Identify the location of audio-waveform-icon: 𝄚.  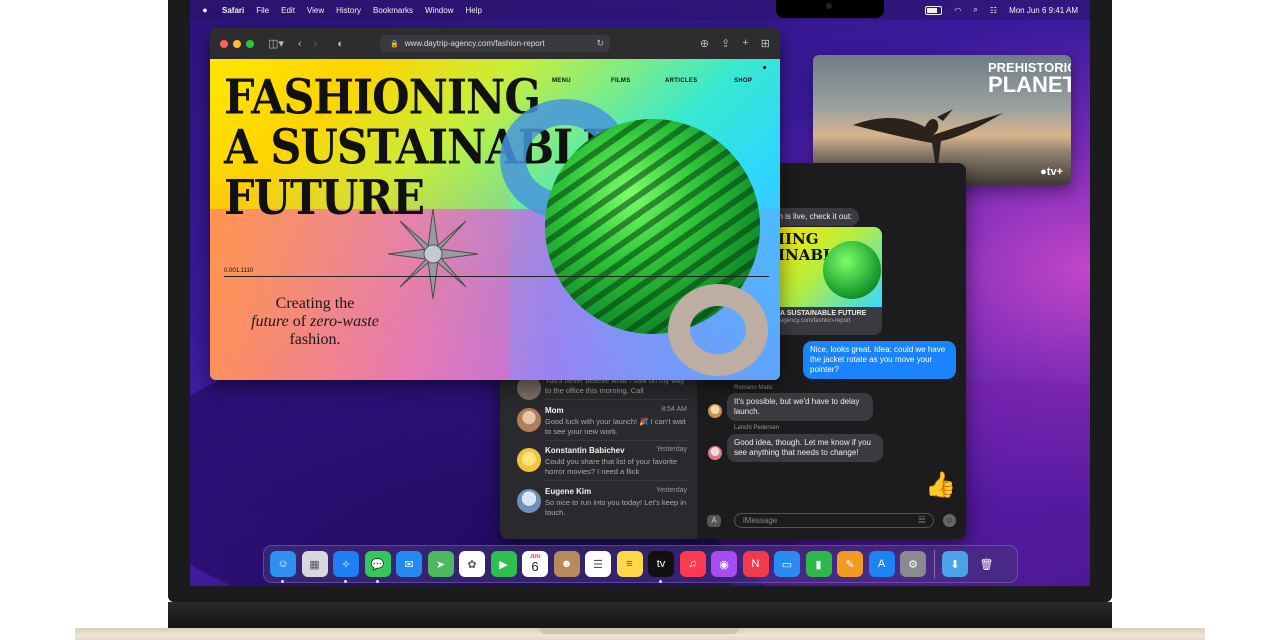
(922, 521).